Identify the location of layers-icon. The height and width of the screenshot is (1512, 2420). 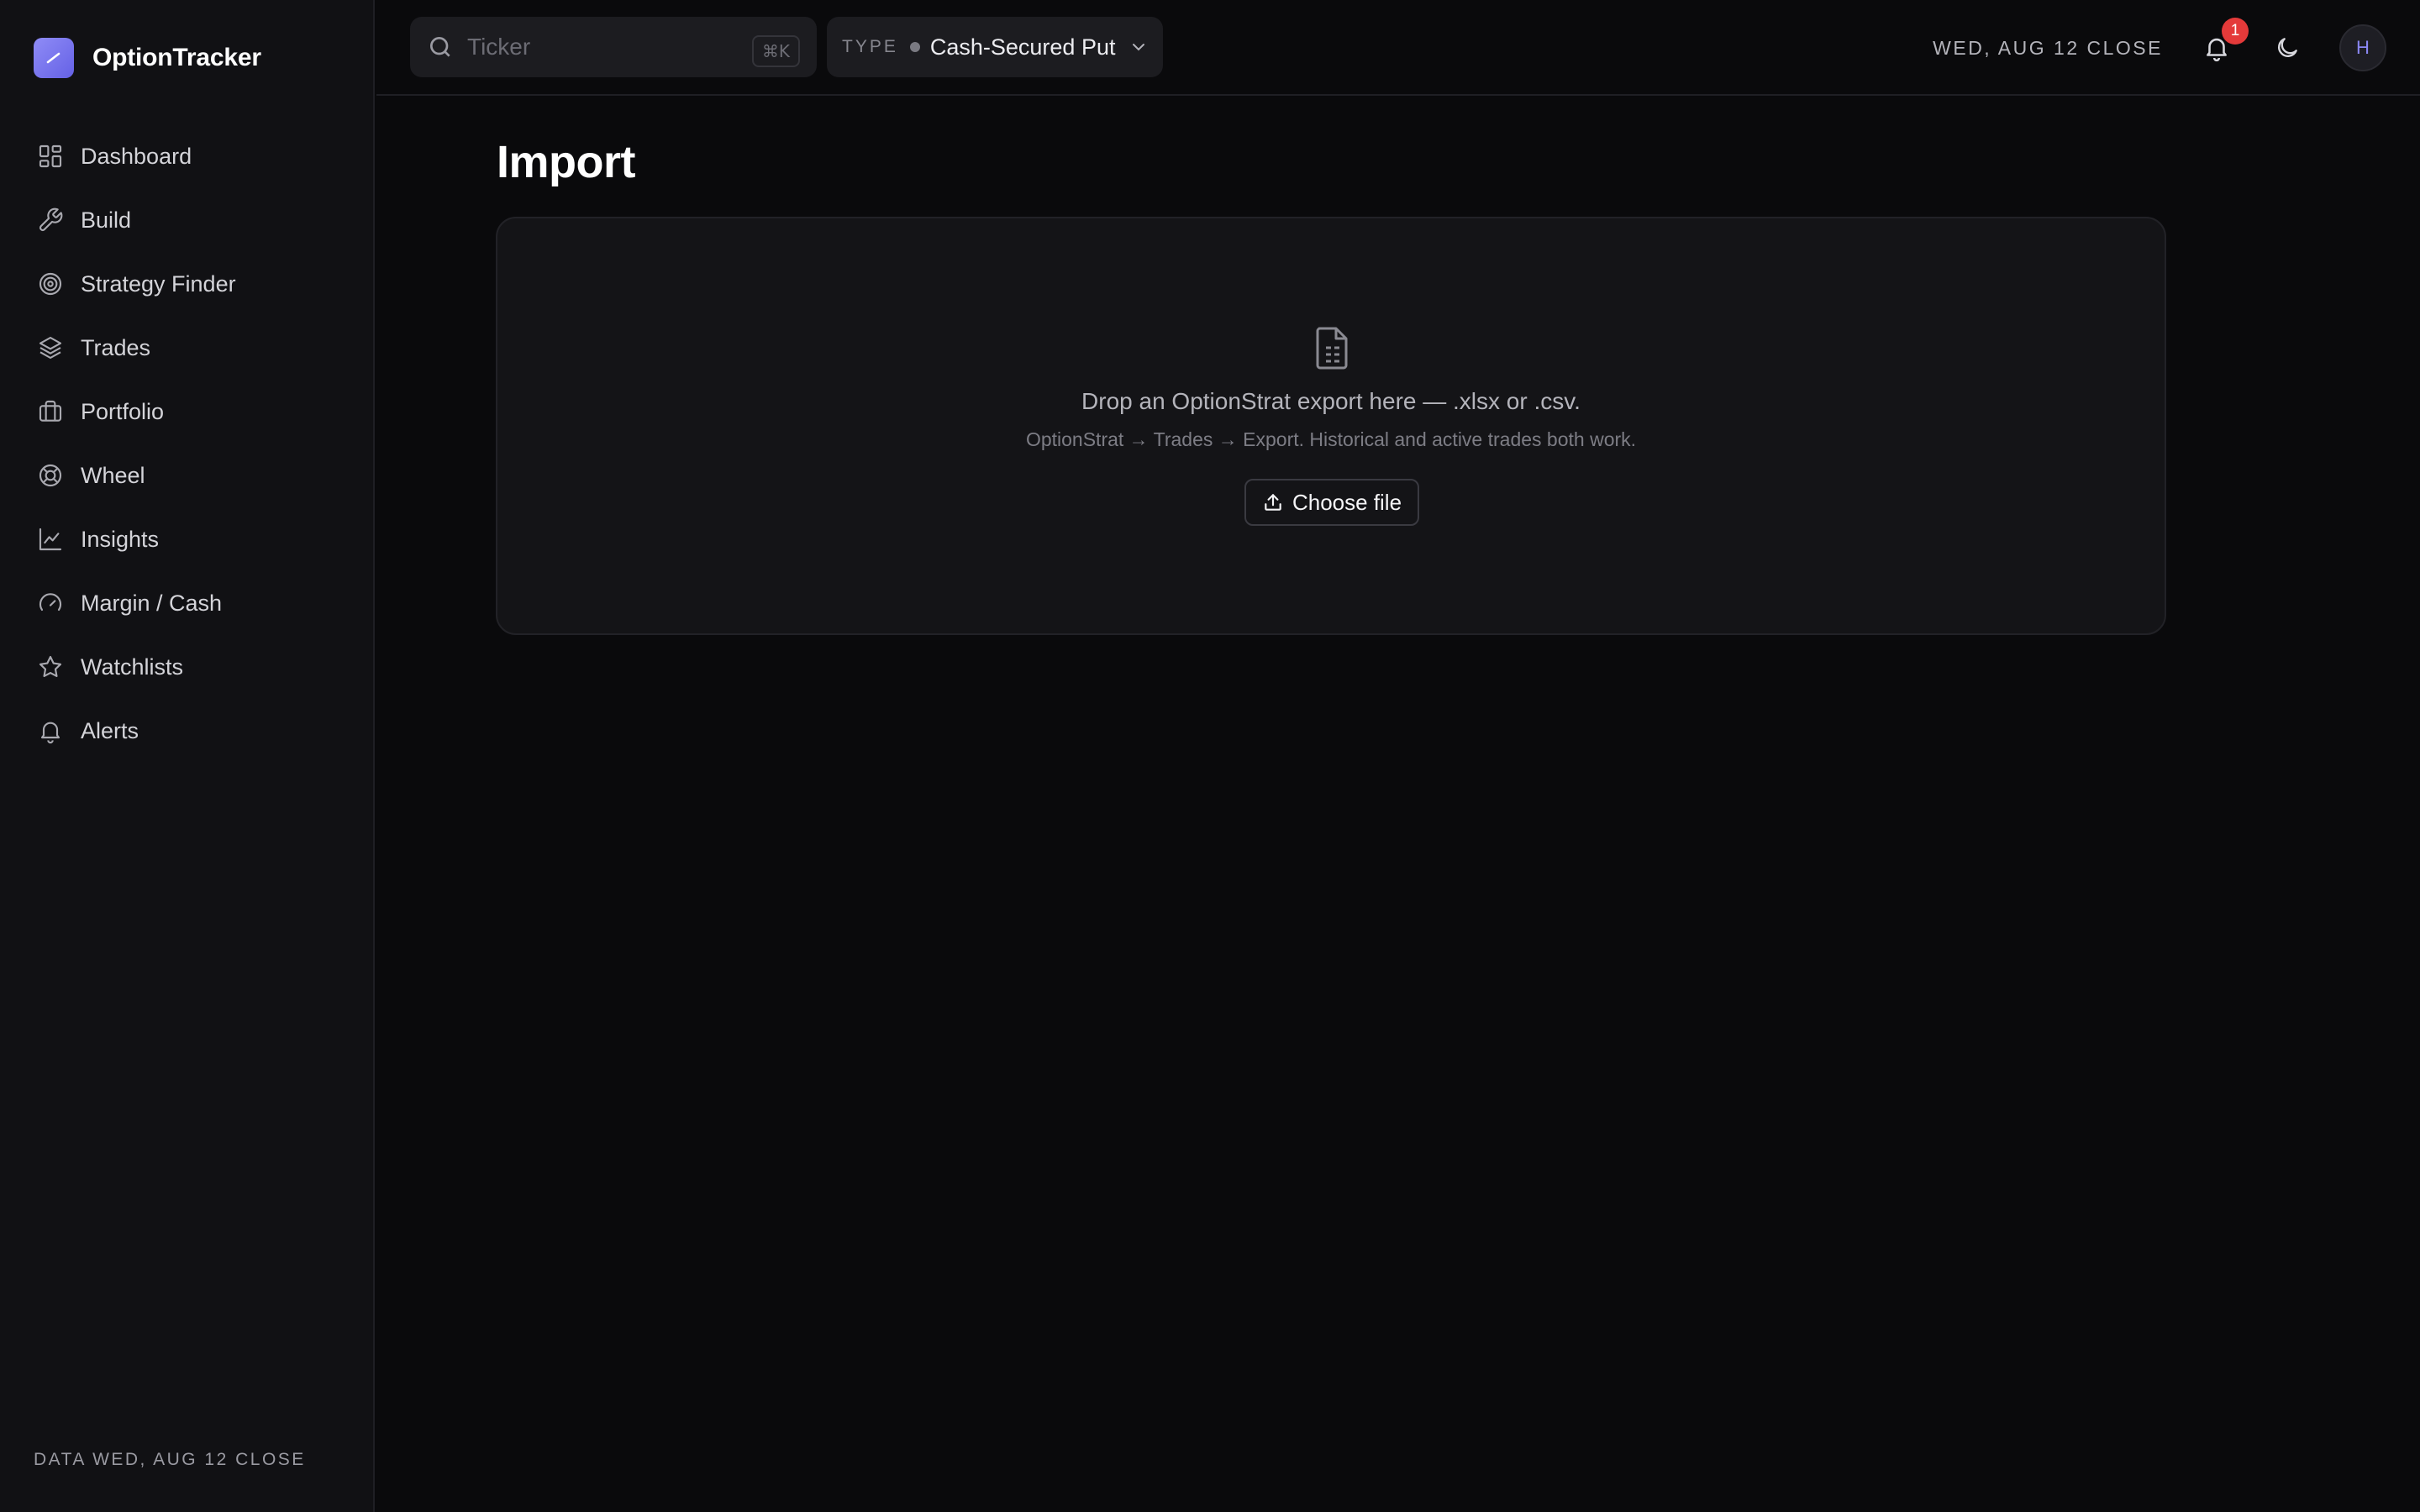
(51, 348).